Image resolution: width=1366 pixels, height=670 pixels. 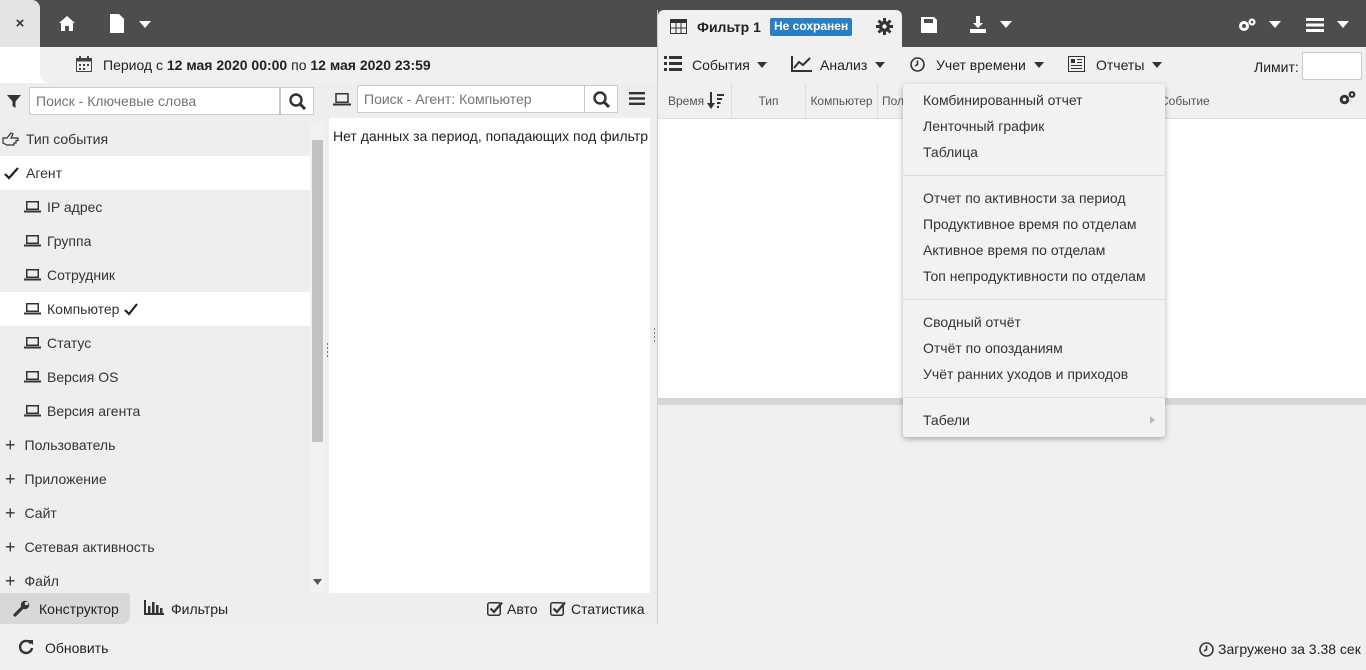 I want to click on column-time: Время, so click(x=695, y=101).